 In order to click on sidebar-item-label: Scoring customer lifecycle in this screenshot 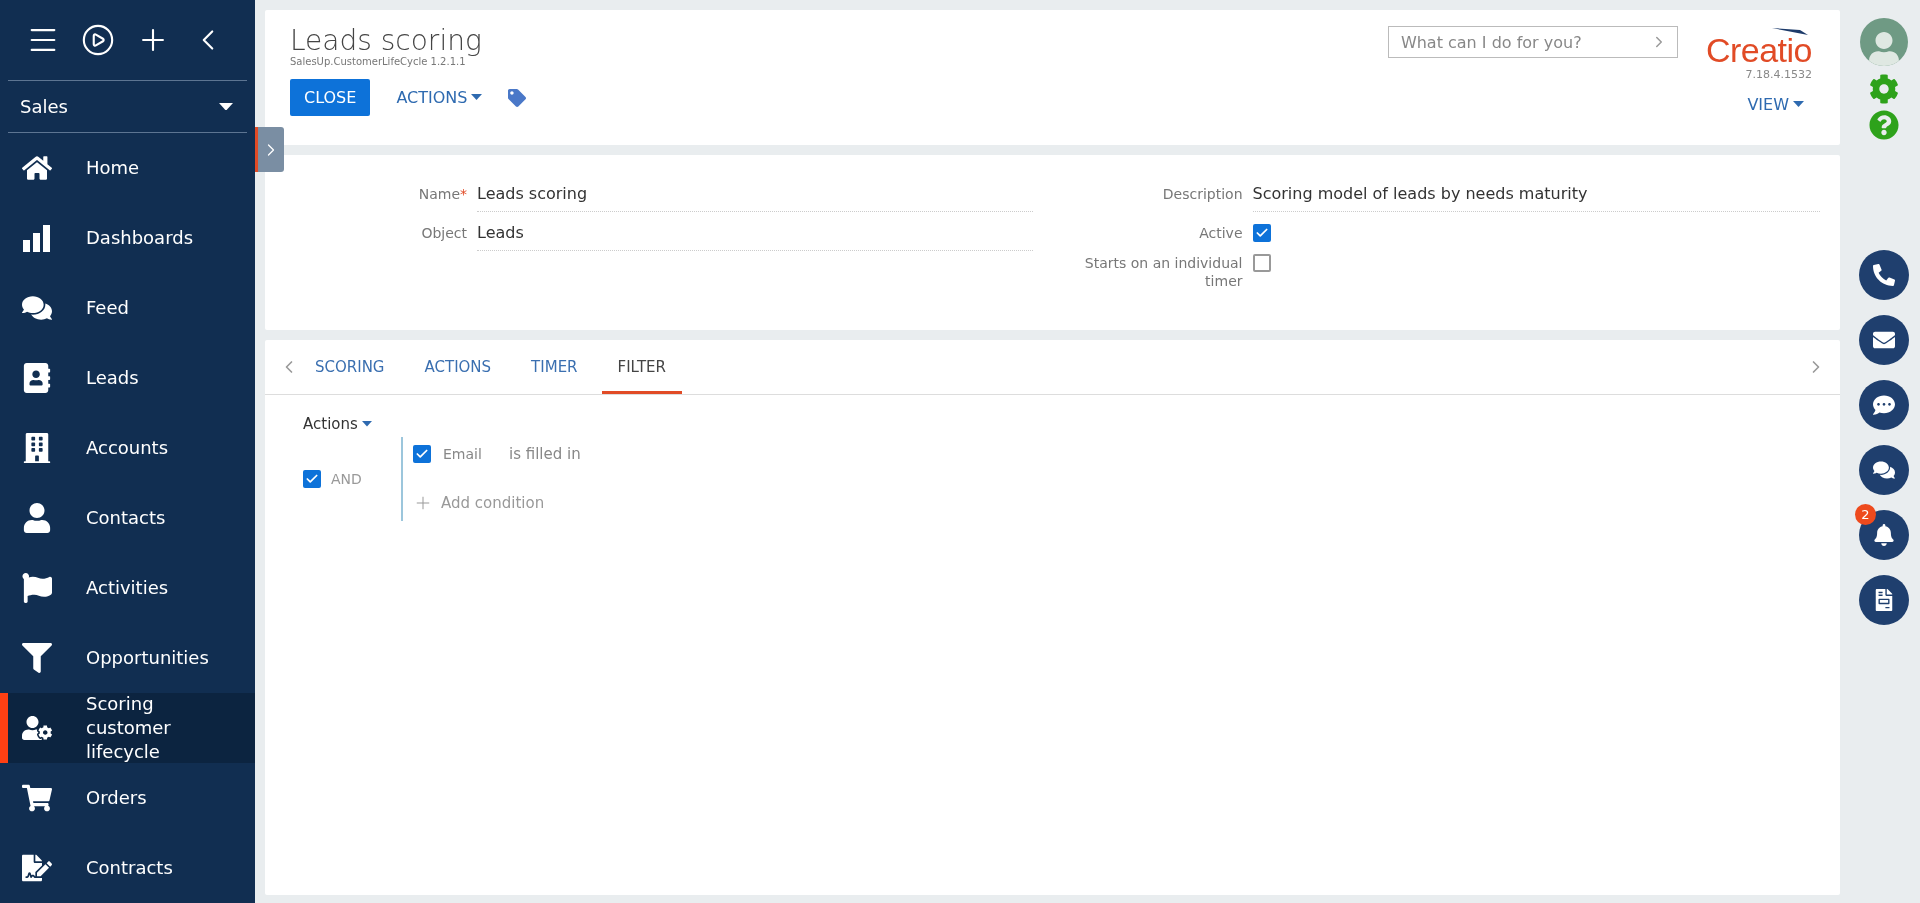, I will do `click(129, 728)`.